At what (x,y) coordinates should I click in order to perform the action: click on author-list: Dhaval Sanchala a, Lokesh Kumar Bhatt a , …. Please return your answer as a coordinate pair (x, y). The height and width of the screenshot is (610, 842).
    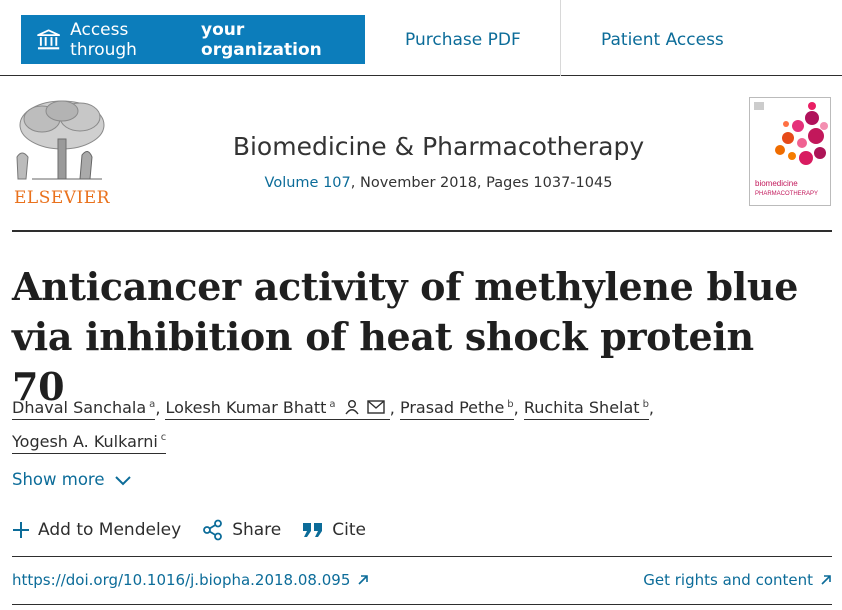
    Looking at the image, I should click on (417, 423).